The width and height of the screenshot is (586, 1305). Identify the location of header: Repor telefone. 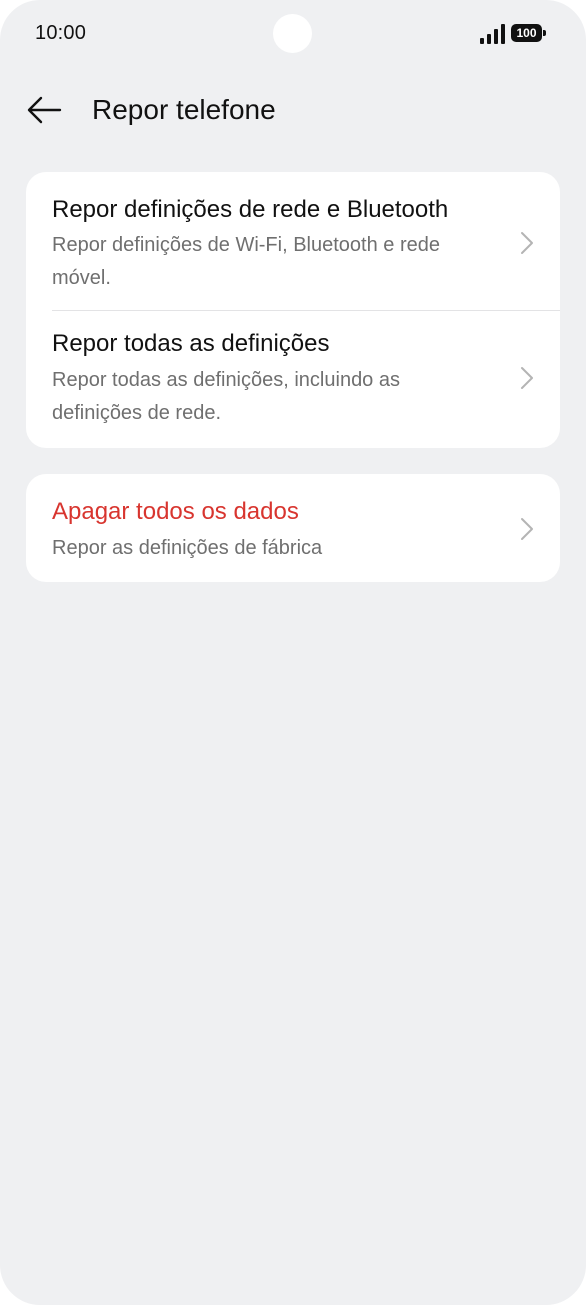
(293, 110).